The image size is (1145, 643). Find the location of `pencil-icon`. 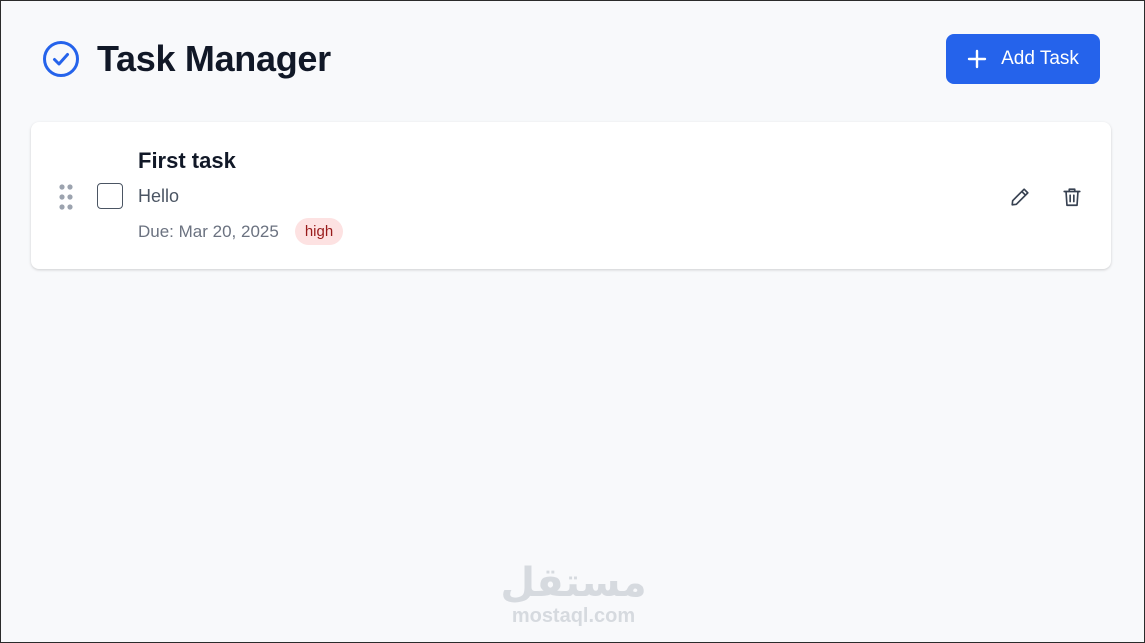

pencil-icon is located at coordinates (1020, 197).